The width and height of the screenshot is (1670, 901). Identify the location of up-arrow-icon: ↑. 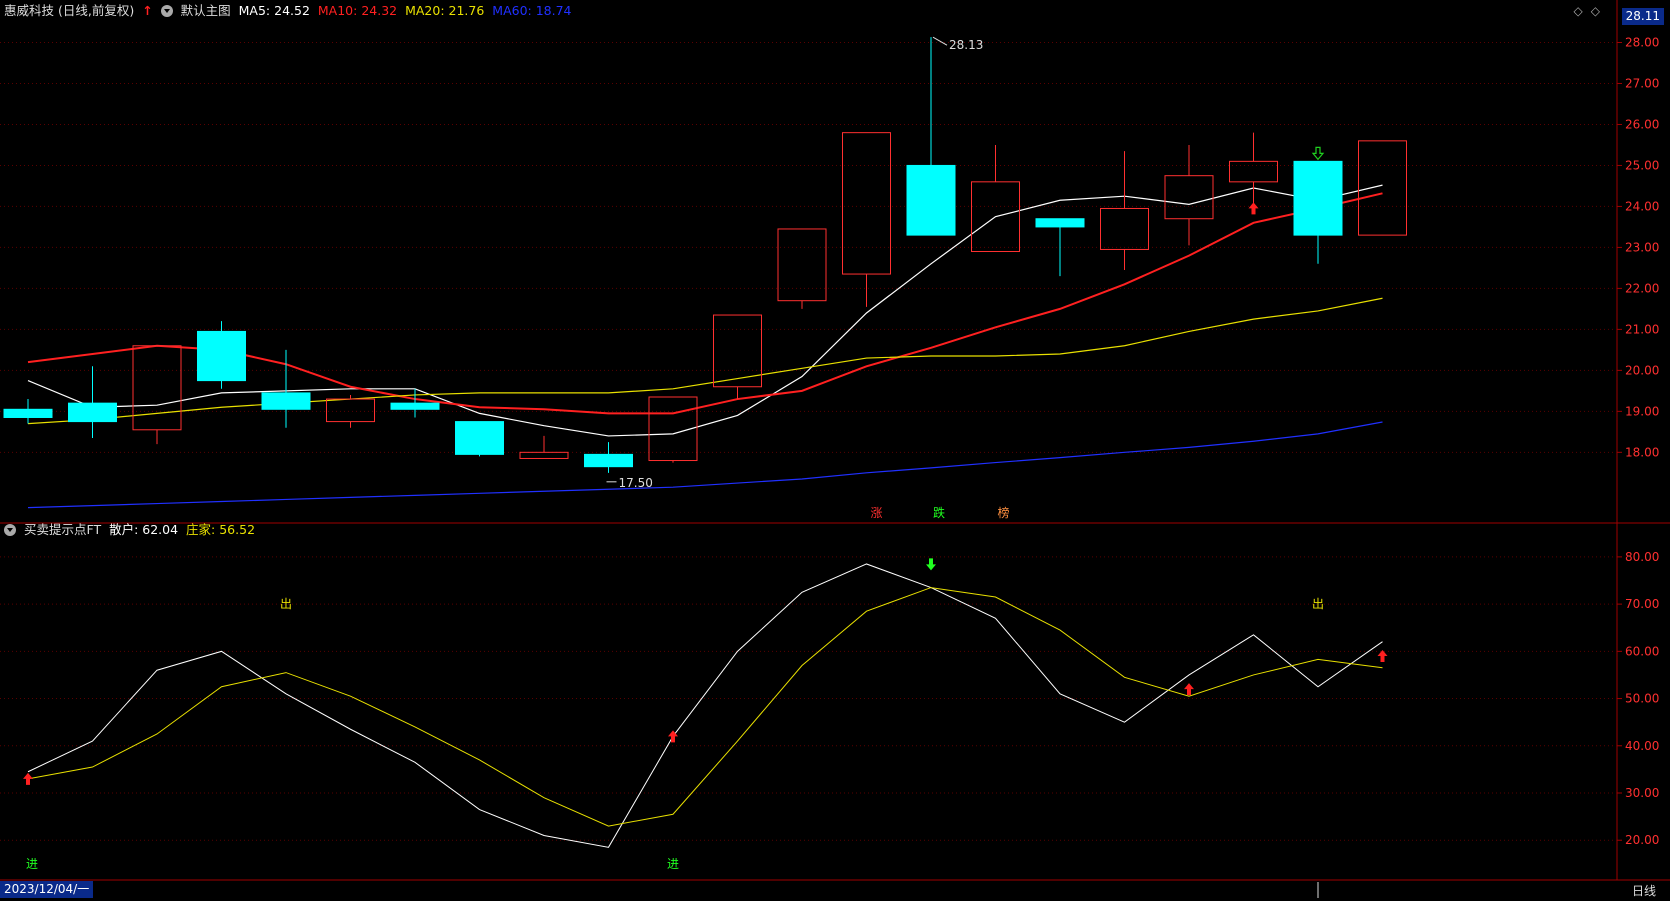
(147, 10).